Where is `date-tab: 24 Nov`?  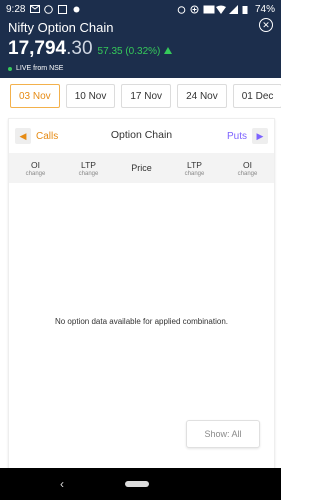
date-tab: 24 Nov is located at coordinates (202, 96).